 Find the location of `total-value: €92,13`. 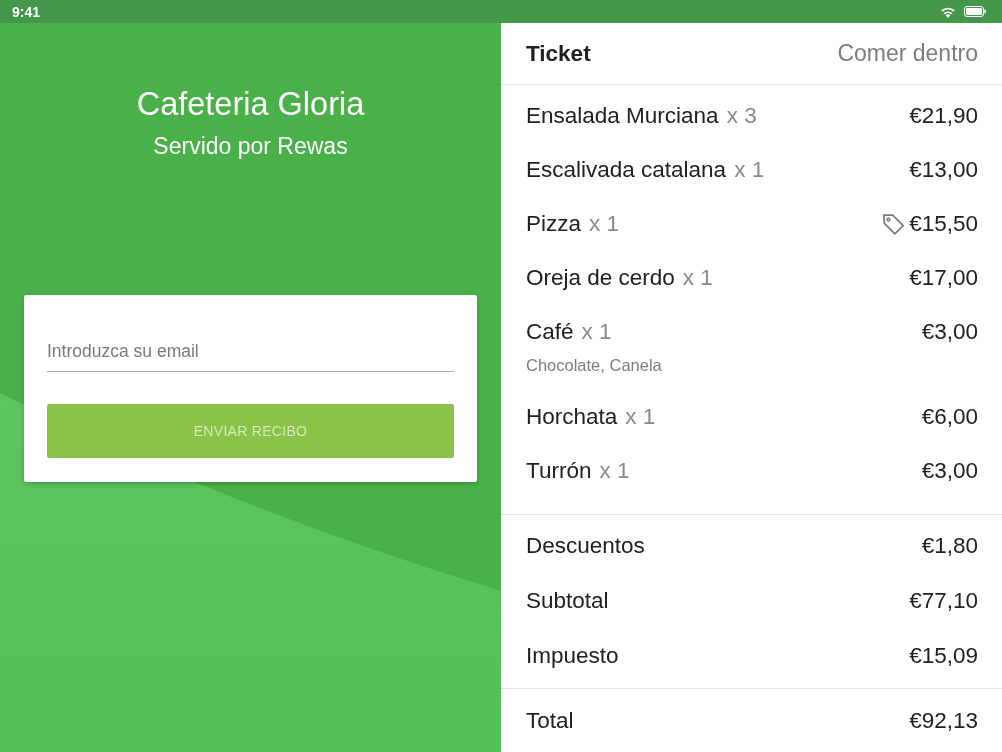

total-value: €92,13 is located at coordinates (943, 720).